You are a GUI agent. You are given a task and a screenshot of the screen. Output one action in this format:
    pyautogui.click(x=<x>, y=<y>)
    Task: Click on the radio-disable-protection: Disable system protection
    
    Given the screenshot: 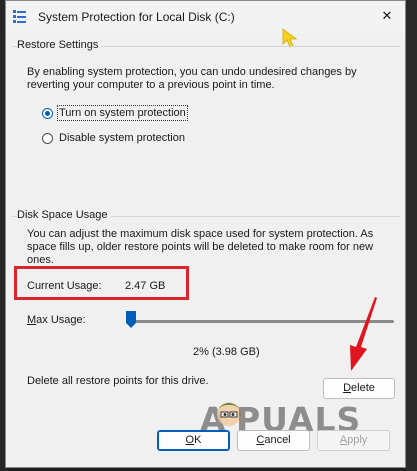 What is the action you would take?
    pyautogui.click(x=114, y=138)
    